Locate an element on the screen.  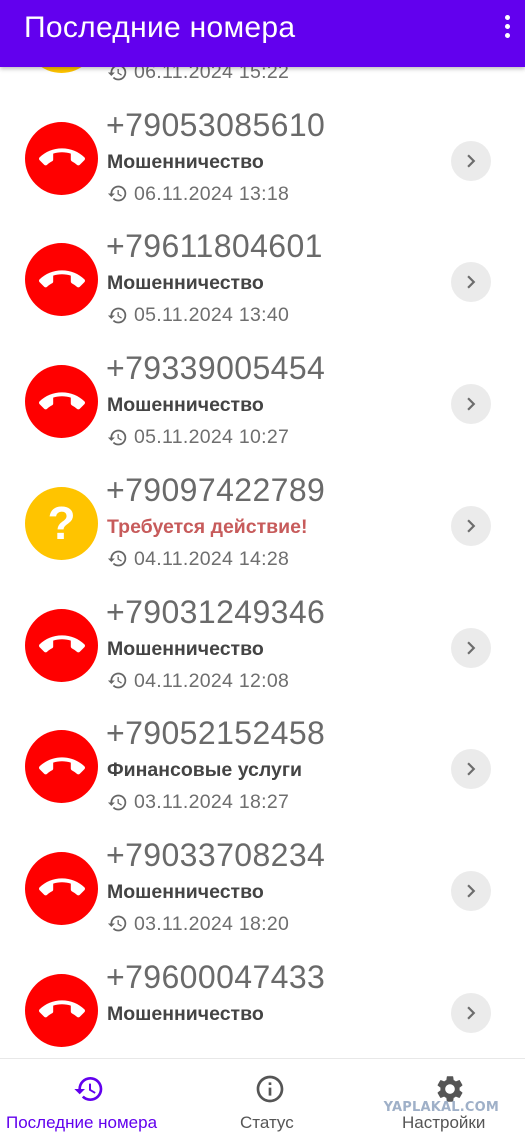
nav-item-status: Статус is located at coordinates (270, 1098).